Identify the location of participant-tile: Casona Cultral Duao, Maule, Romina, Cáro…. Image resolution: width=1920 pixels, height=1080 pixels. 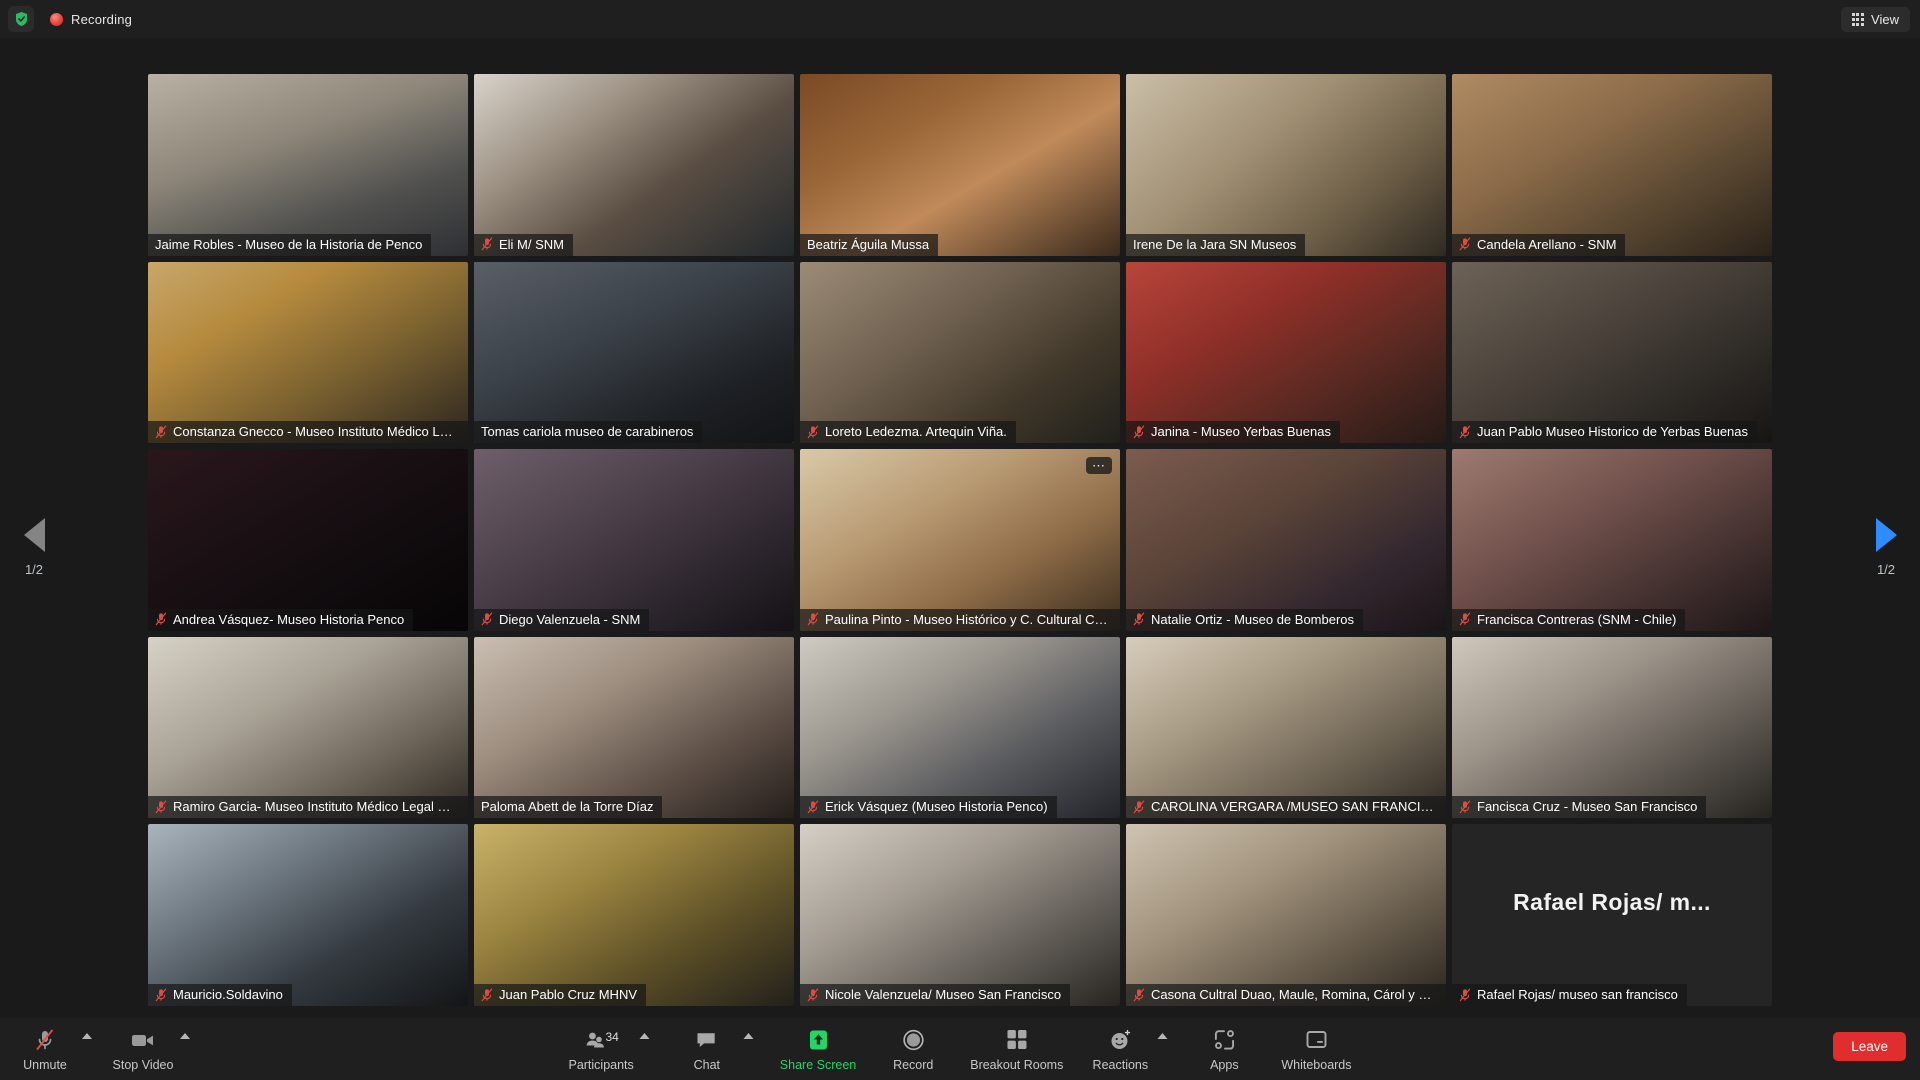
(1286, 915).